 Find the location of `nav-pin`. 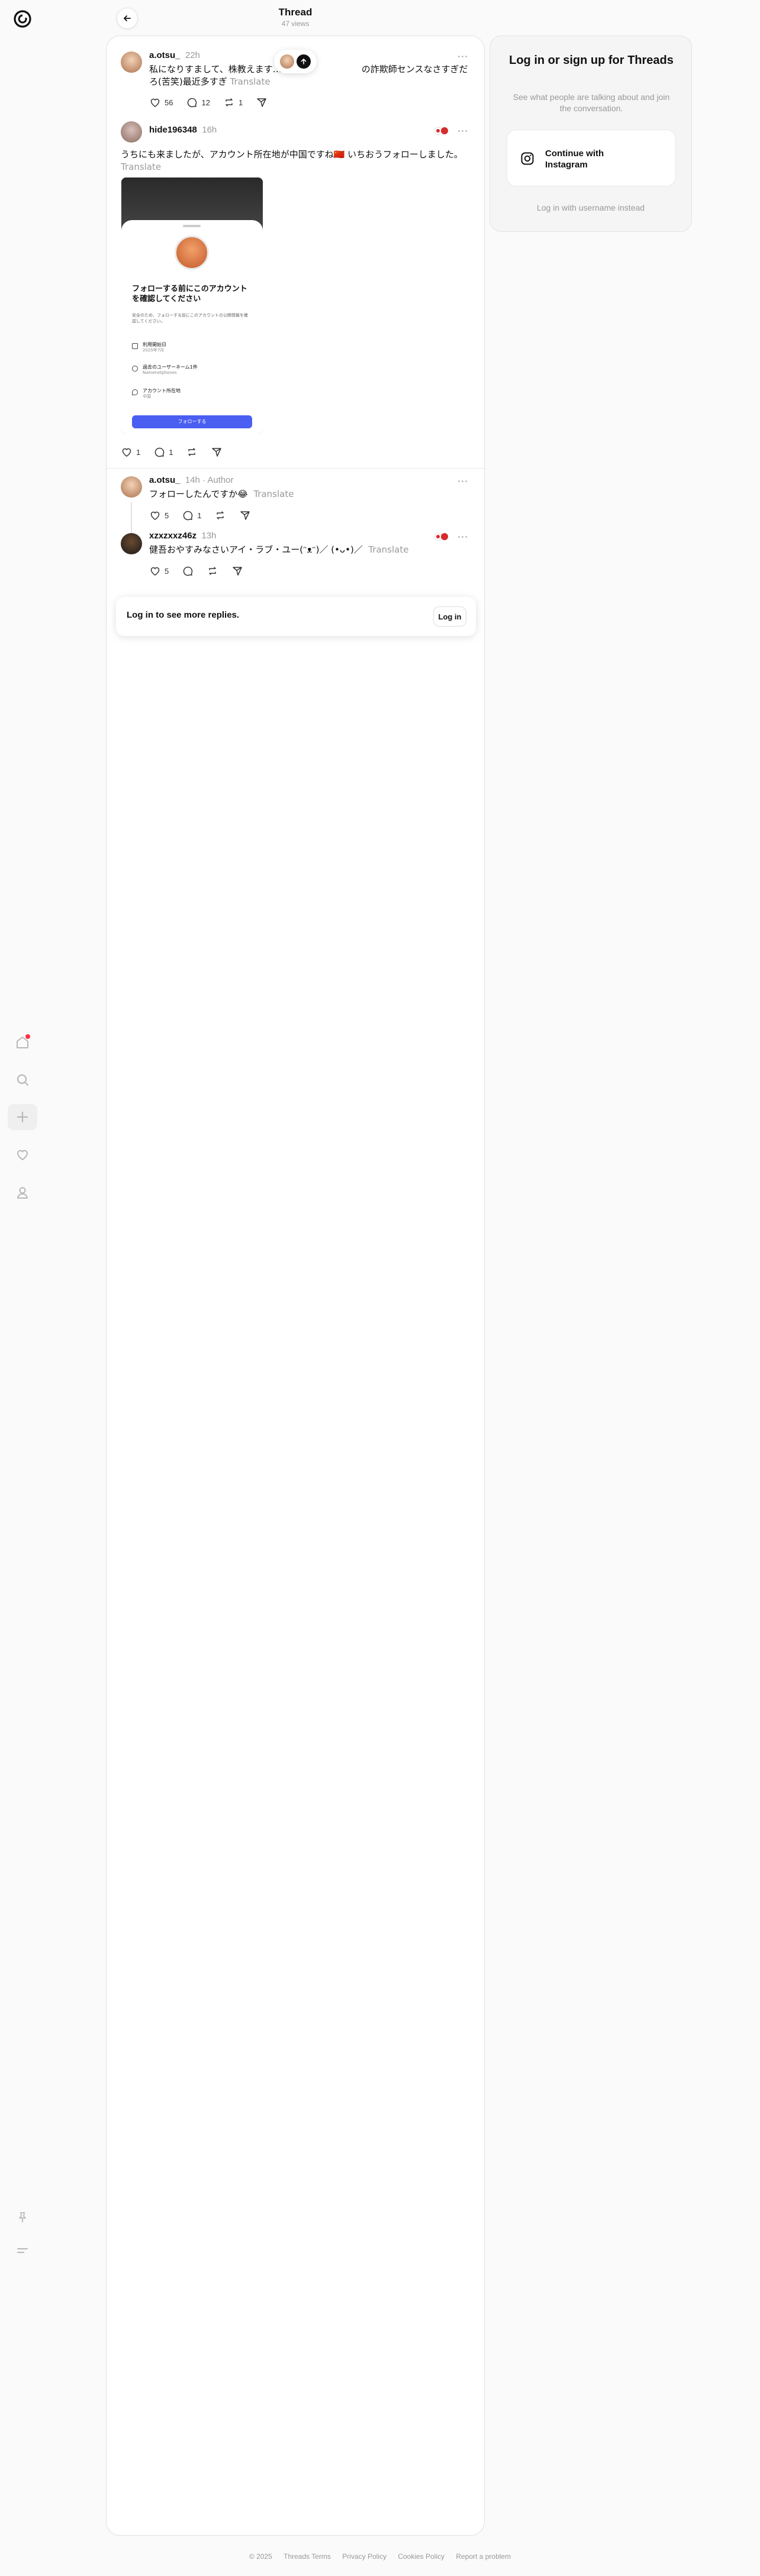

nav-pin is located at coordinates (22, 2217).